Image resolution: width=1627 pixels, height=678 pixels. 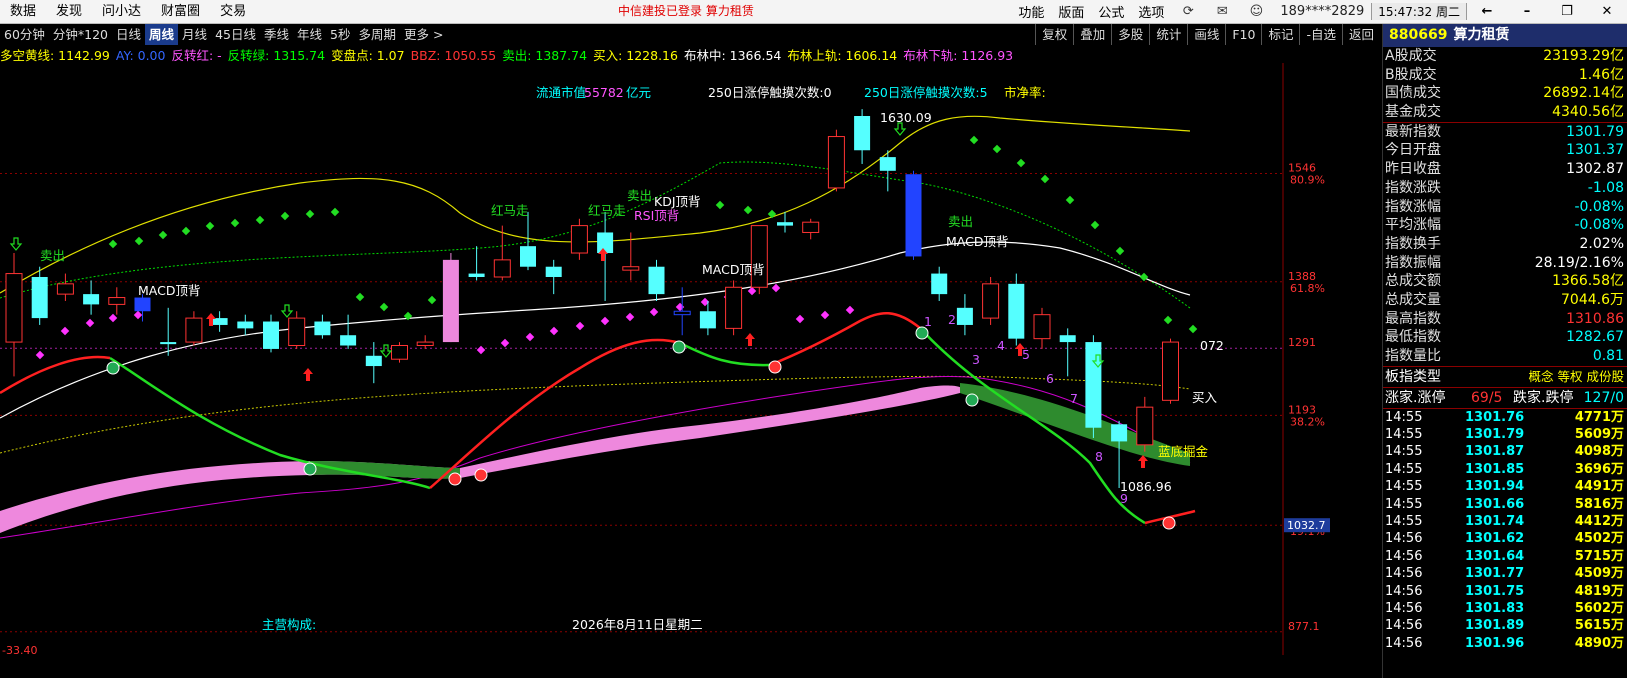 What do you see at coordinates (1505, 434) in the screenshot?
I see `tick-row: 14:55 1301.79 5609万` at bounding box center [1505, 434].